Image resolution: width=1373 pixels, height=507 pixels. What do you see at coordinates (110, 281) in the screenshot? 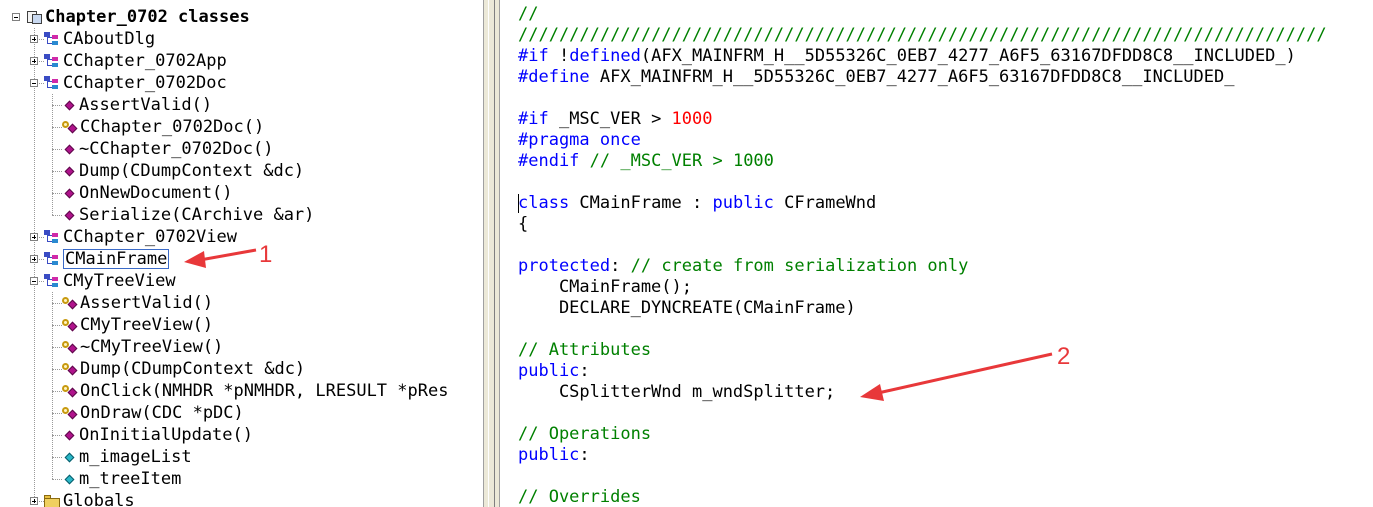
I see `tree-item: CMyTreeView` at bounding box center [110, 281].